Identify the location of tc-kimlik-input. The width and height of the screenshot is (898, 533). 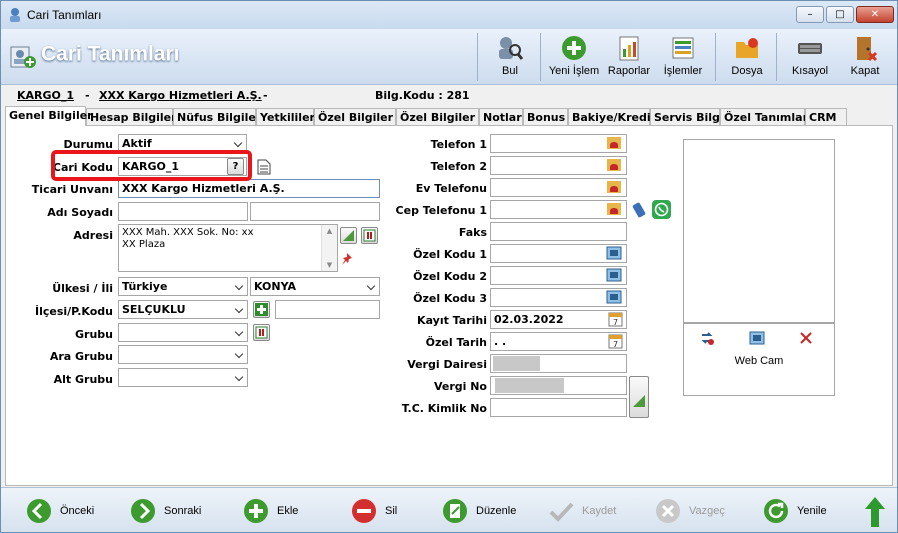
(558, 407).